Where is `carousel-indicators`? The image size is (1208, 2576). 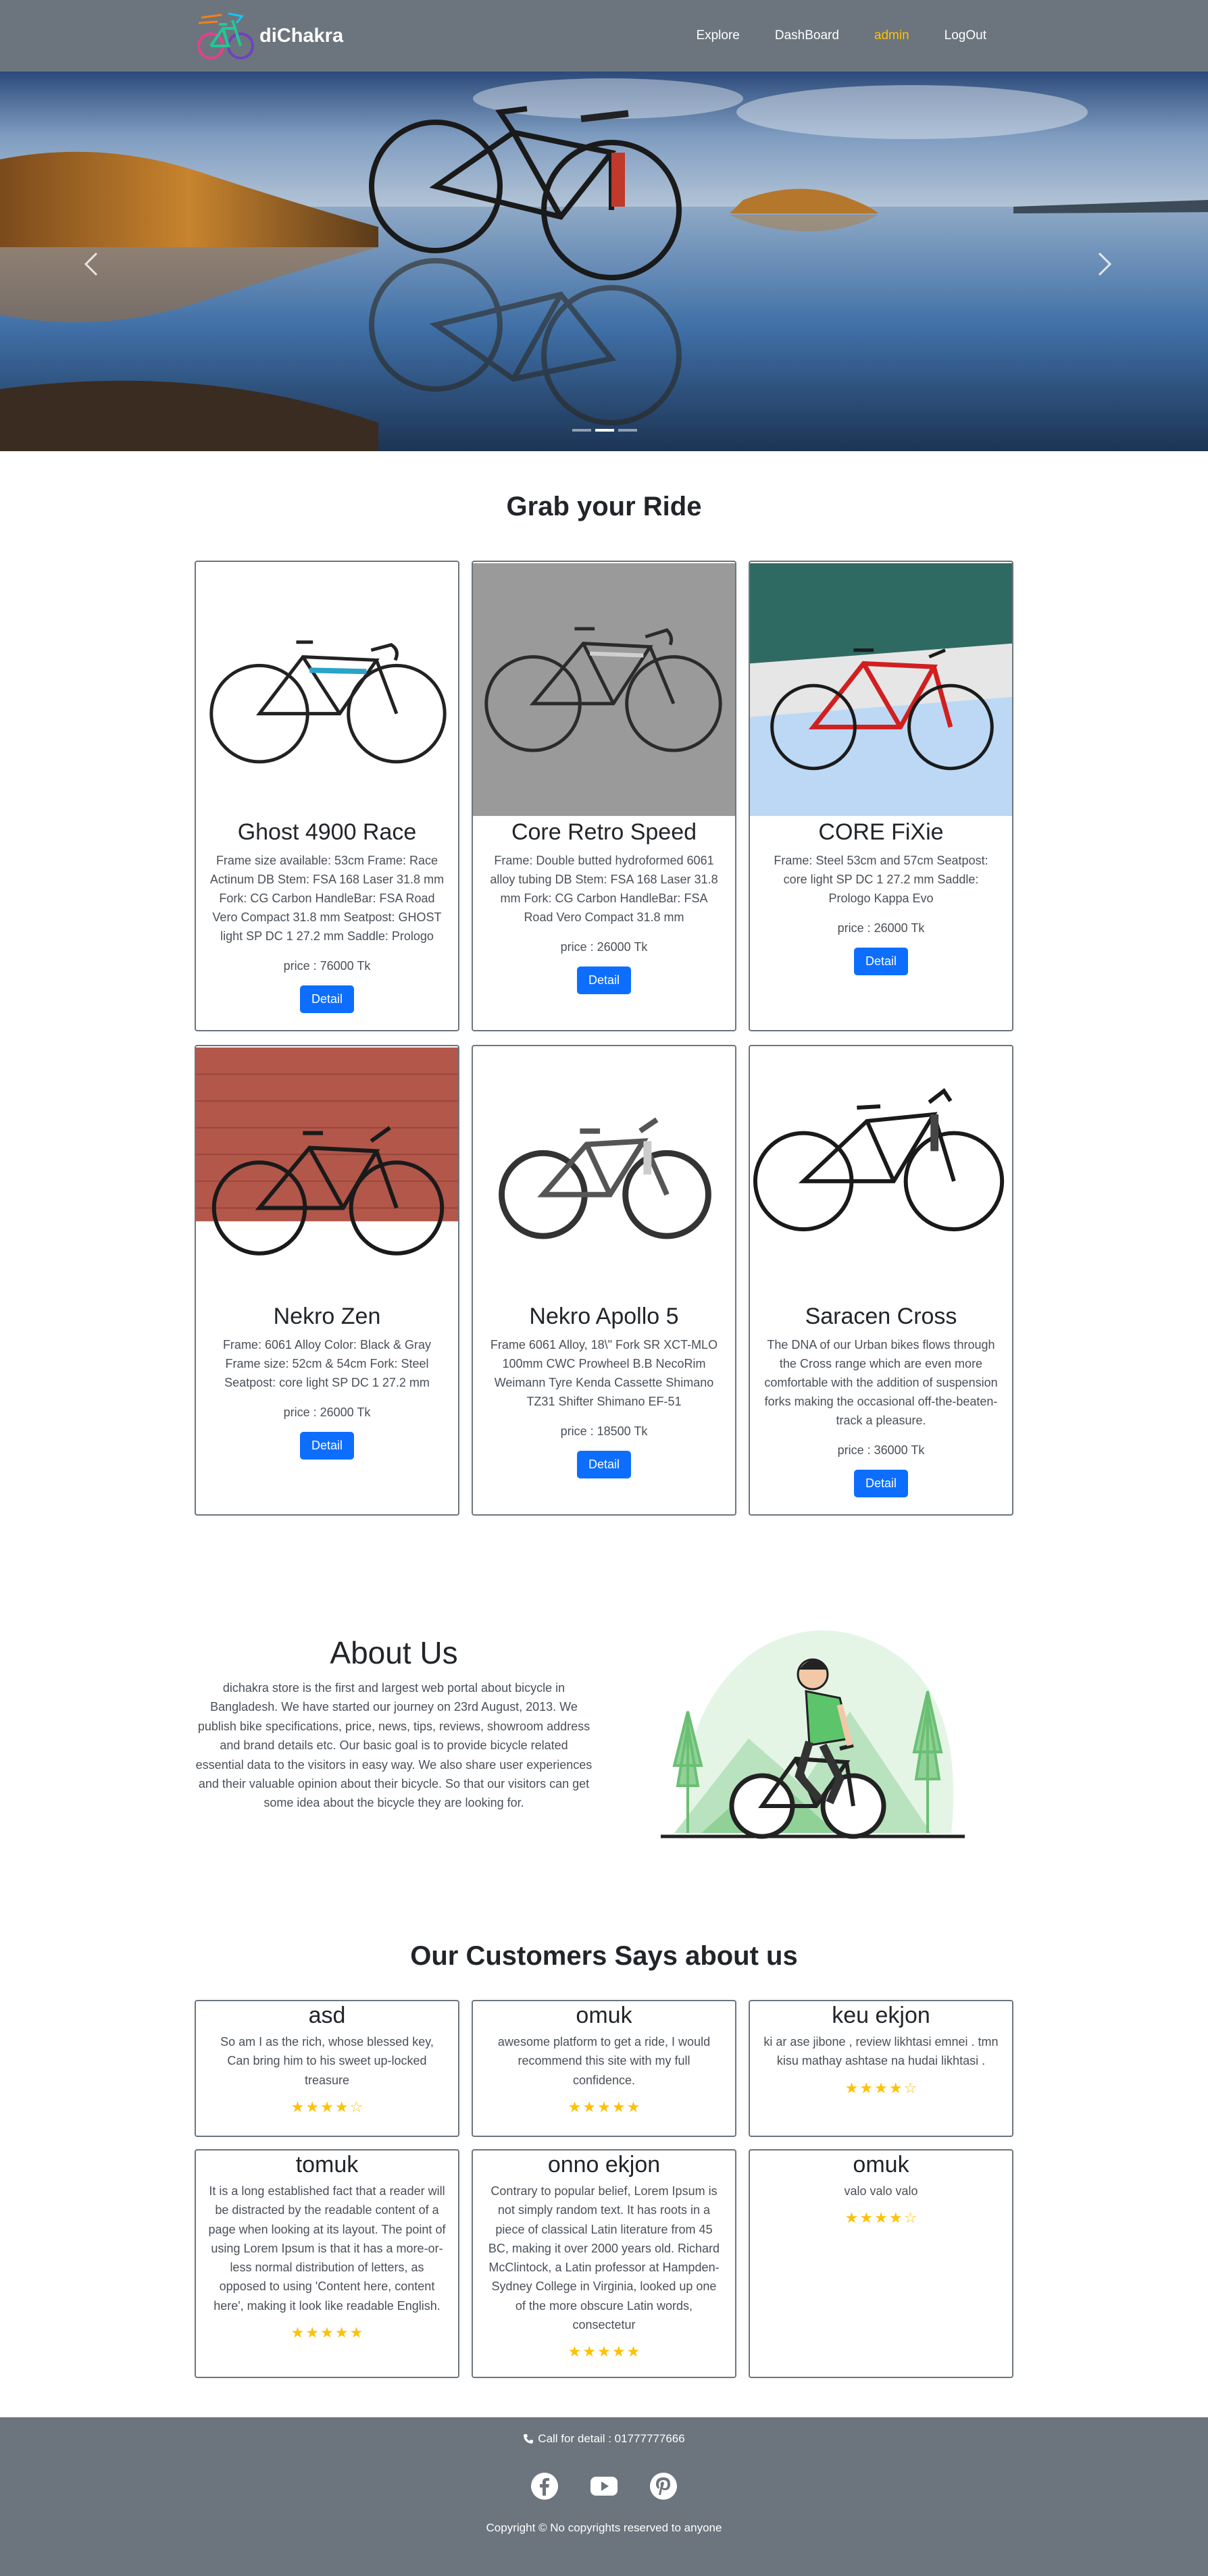
carousel-indicators is located at coordinates (604, 430).